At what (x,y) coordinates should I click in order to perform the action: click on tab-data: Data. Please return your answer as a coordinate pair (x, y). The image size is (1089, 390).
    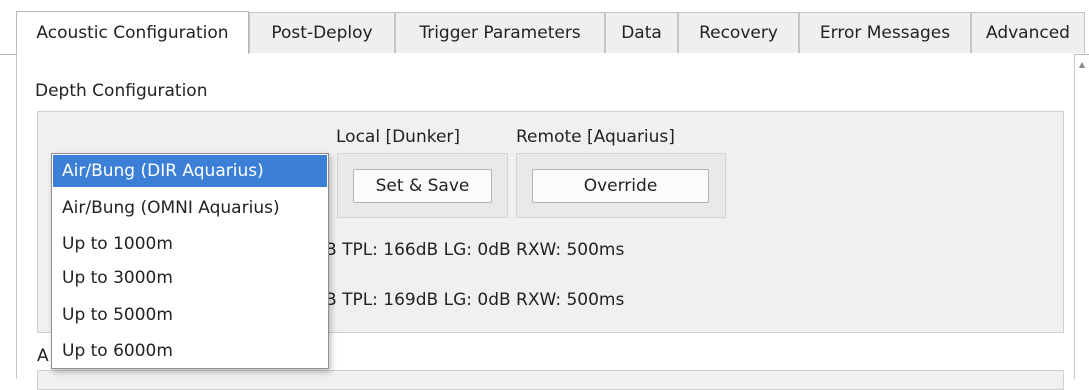
    Looking at the image, I should click on (641, 32).